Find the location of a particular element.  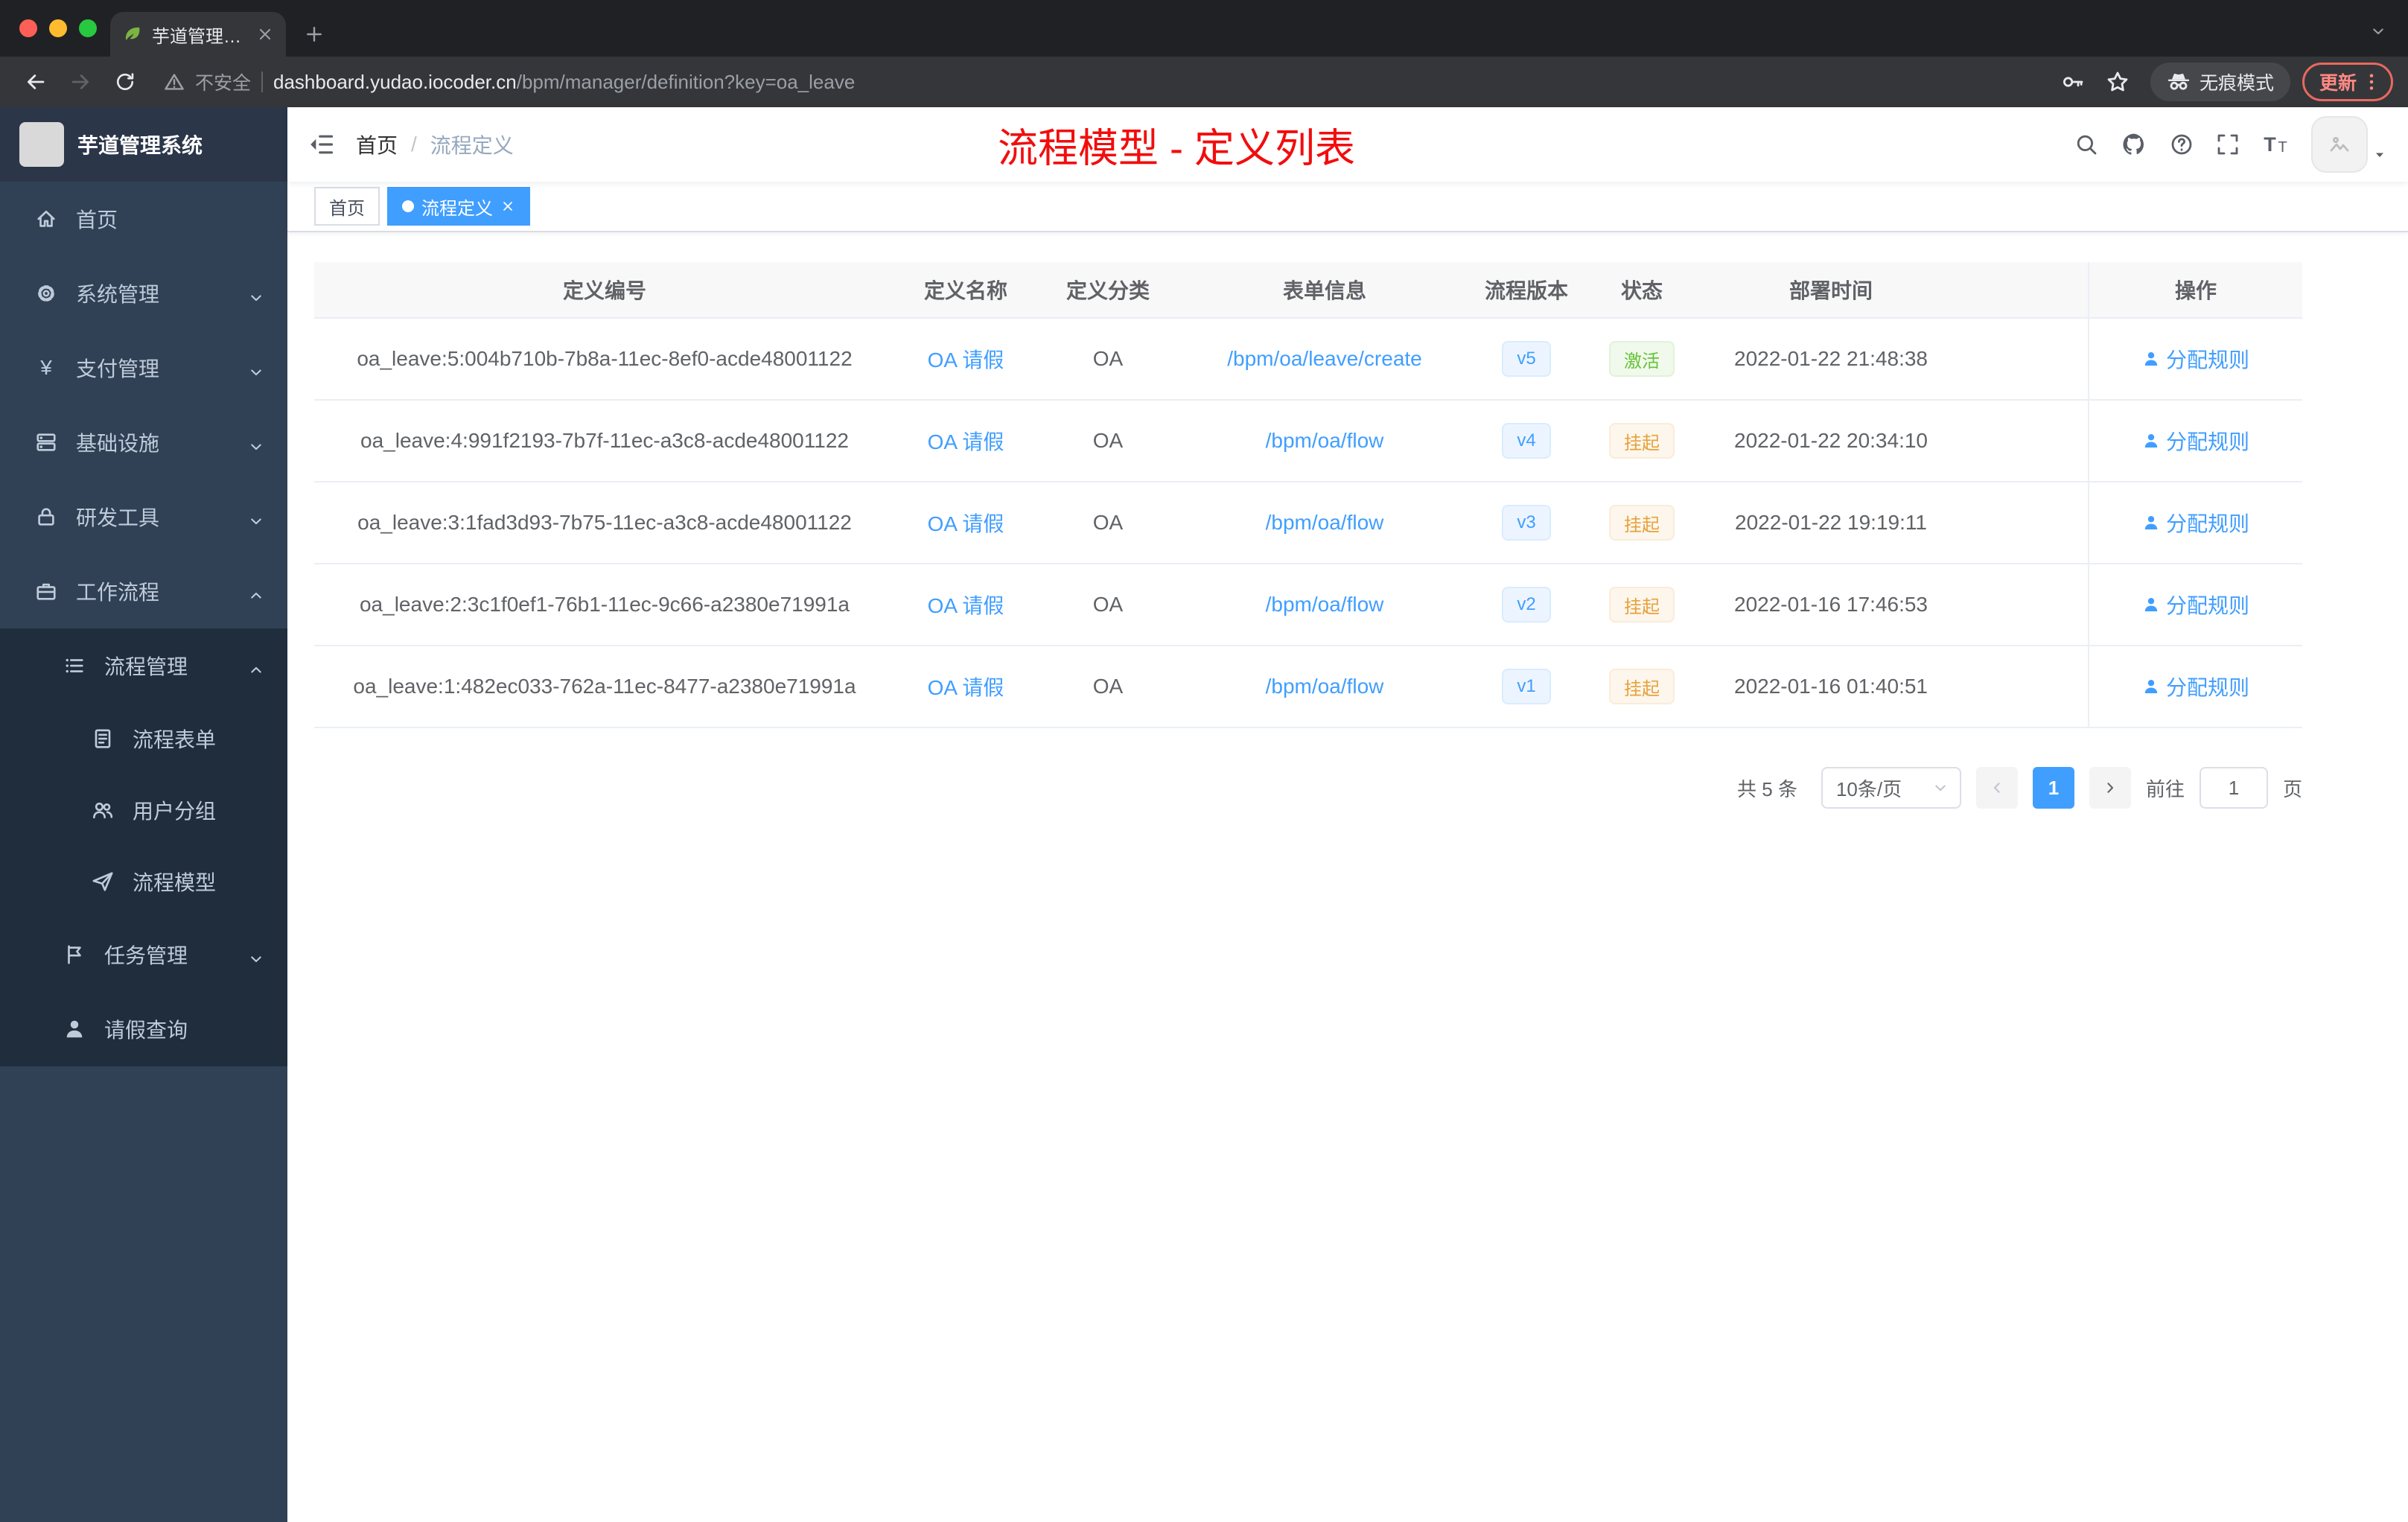

browser-menu-kebab-icon is located at coordinates (2371, 81).